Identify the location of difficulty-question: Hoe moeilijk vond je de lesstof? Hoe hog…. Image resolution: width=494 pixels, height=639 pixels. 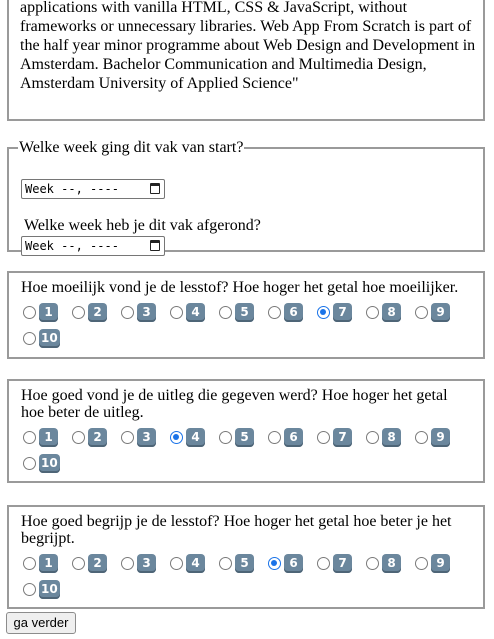
(240, 287).